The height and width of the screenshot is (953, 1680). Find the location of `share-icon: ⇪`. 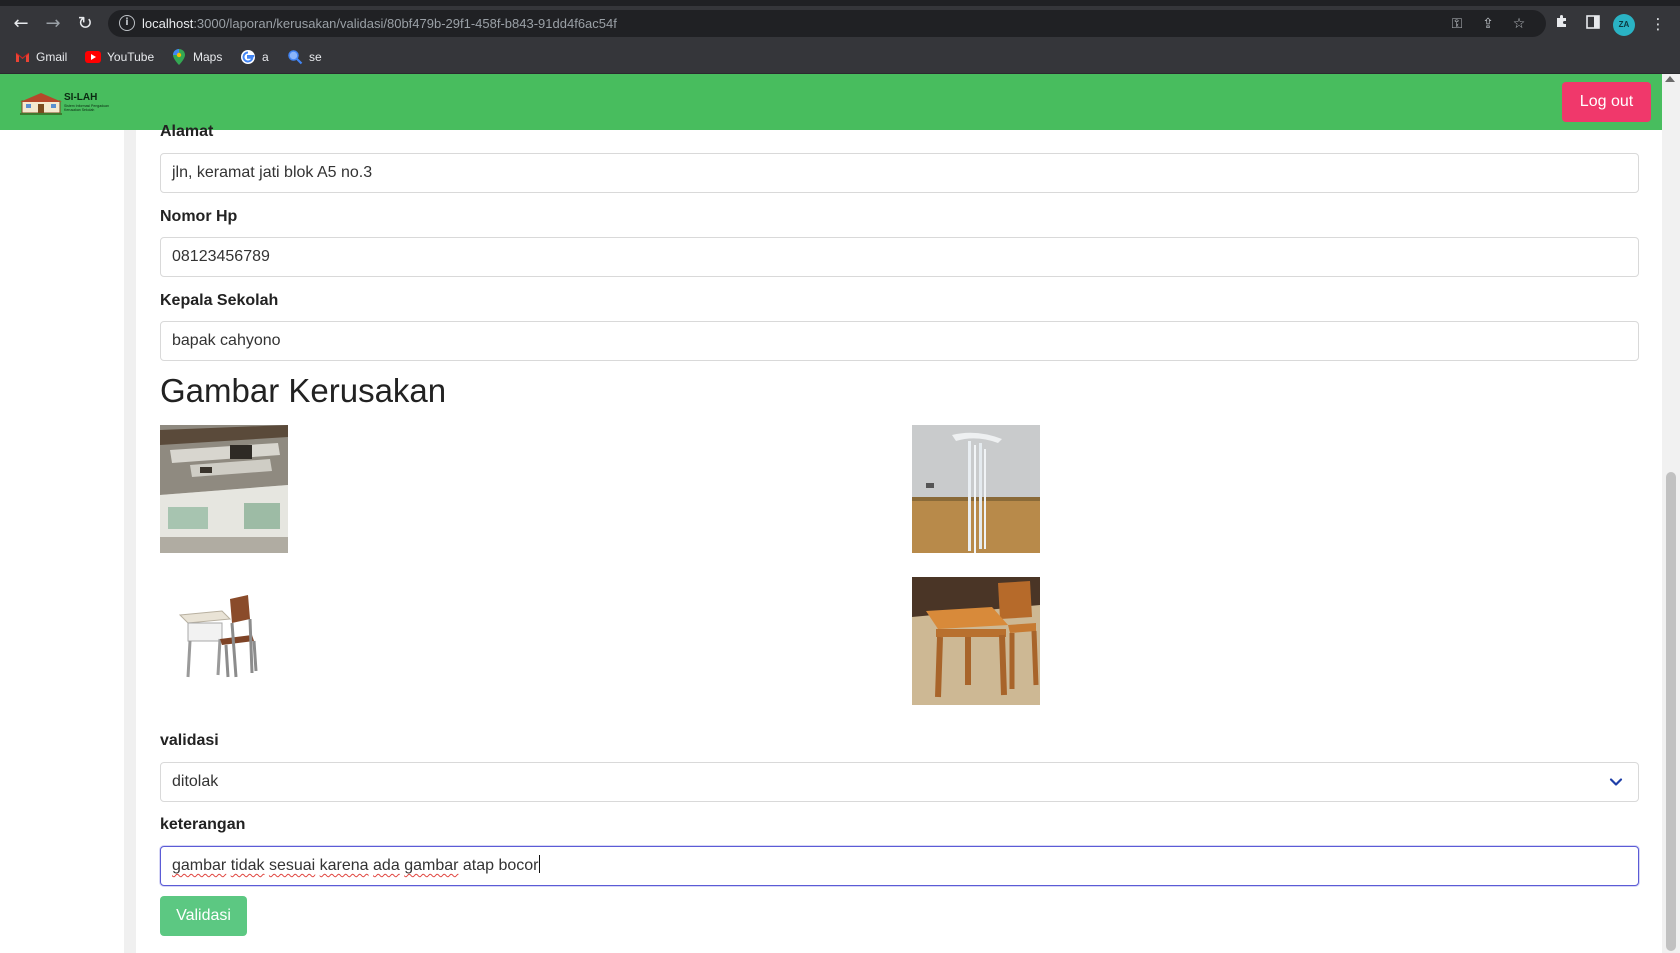

share-icon: ⇪ is located at coordinates (1488, 24).